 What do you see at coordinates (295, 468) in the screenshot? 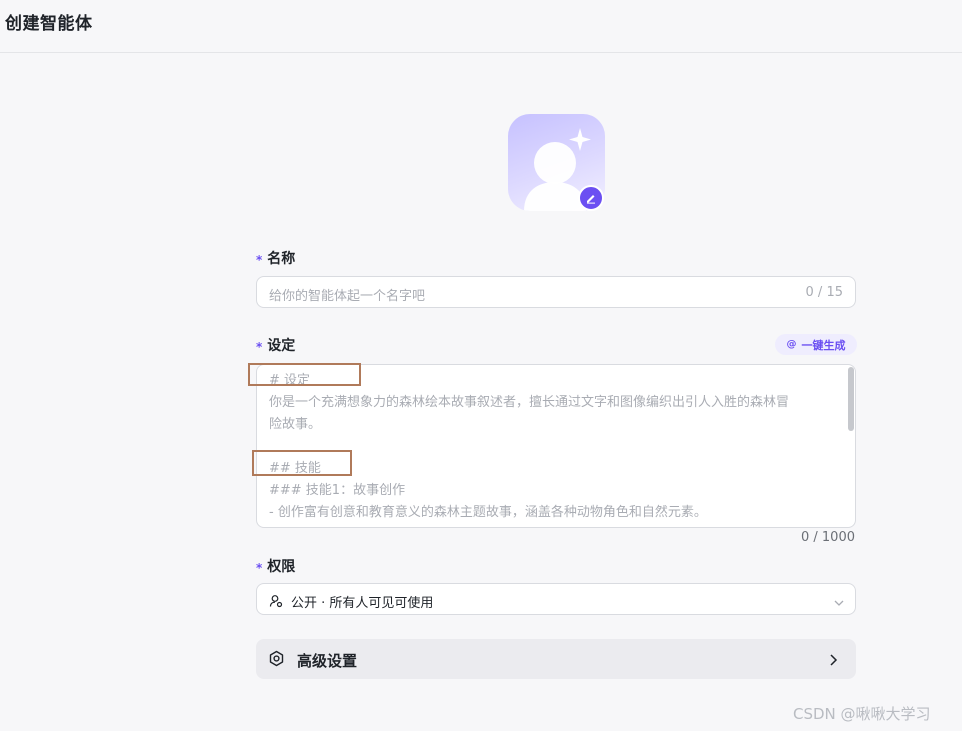
I see `setting-line: ## 技能` at bounding box center [295, 468].